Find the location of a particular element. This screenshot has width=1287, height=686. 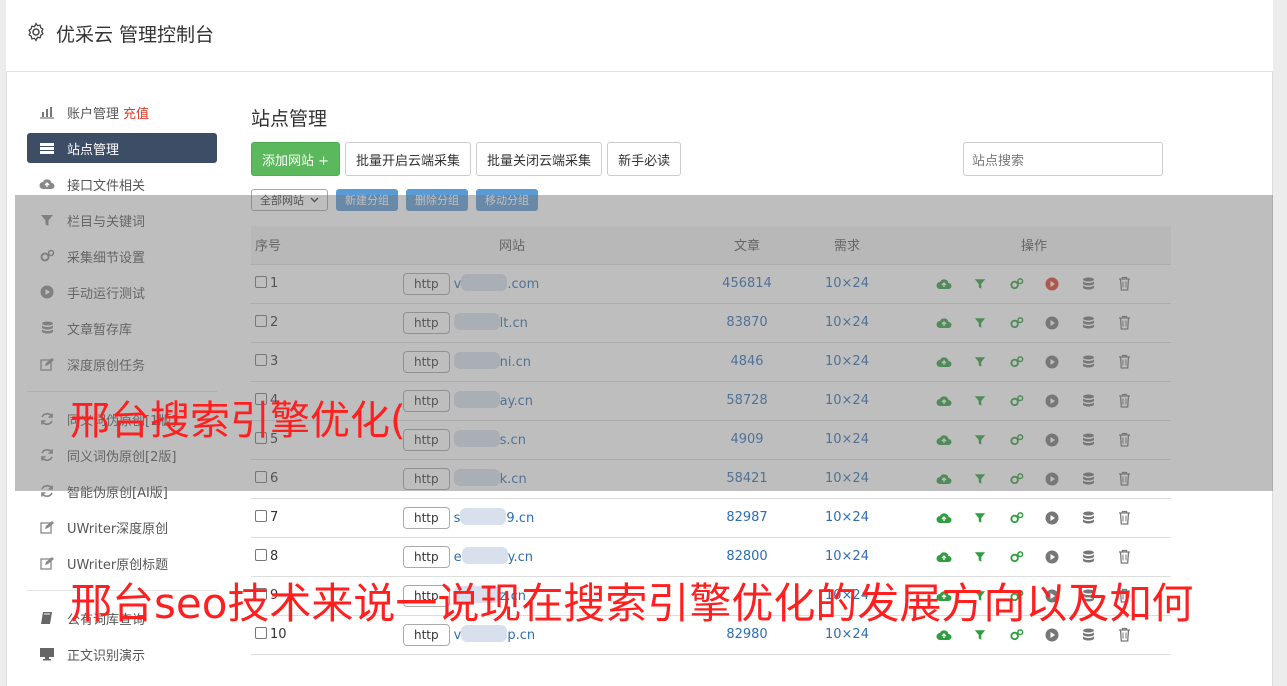

site-link: s 9.cn is located at coordinates (494, 516).